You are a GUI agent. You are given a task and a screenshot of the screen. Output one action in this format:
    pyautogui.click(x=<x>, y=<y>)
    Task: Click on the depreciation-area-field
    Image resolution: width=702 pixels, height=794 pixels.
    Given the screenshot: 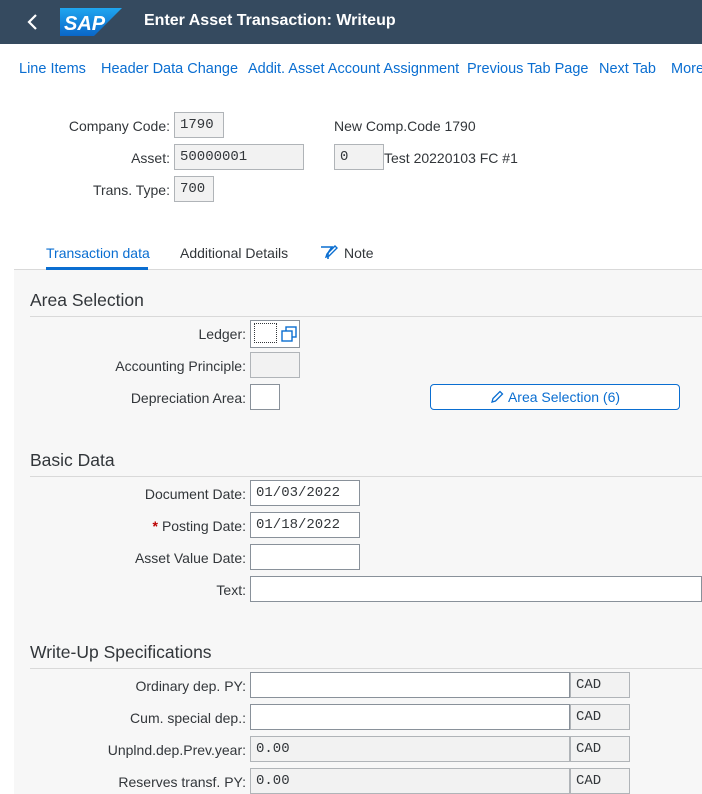 What is the action you would take?
    pyautogui.click(x=265, y=397)
    